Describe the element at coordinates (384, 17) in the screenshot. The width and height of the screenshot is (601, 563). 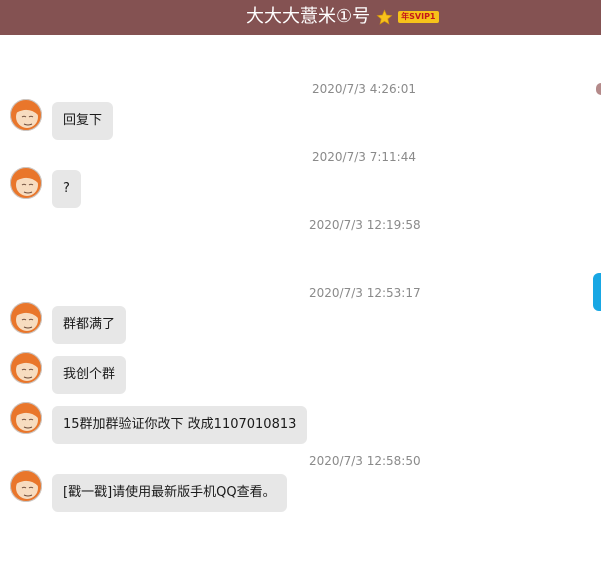
I see `star-icon` at that location.